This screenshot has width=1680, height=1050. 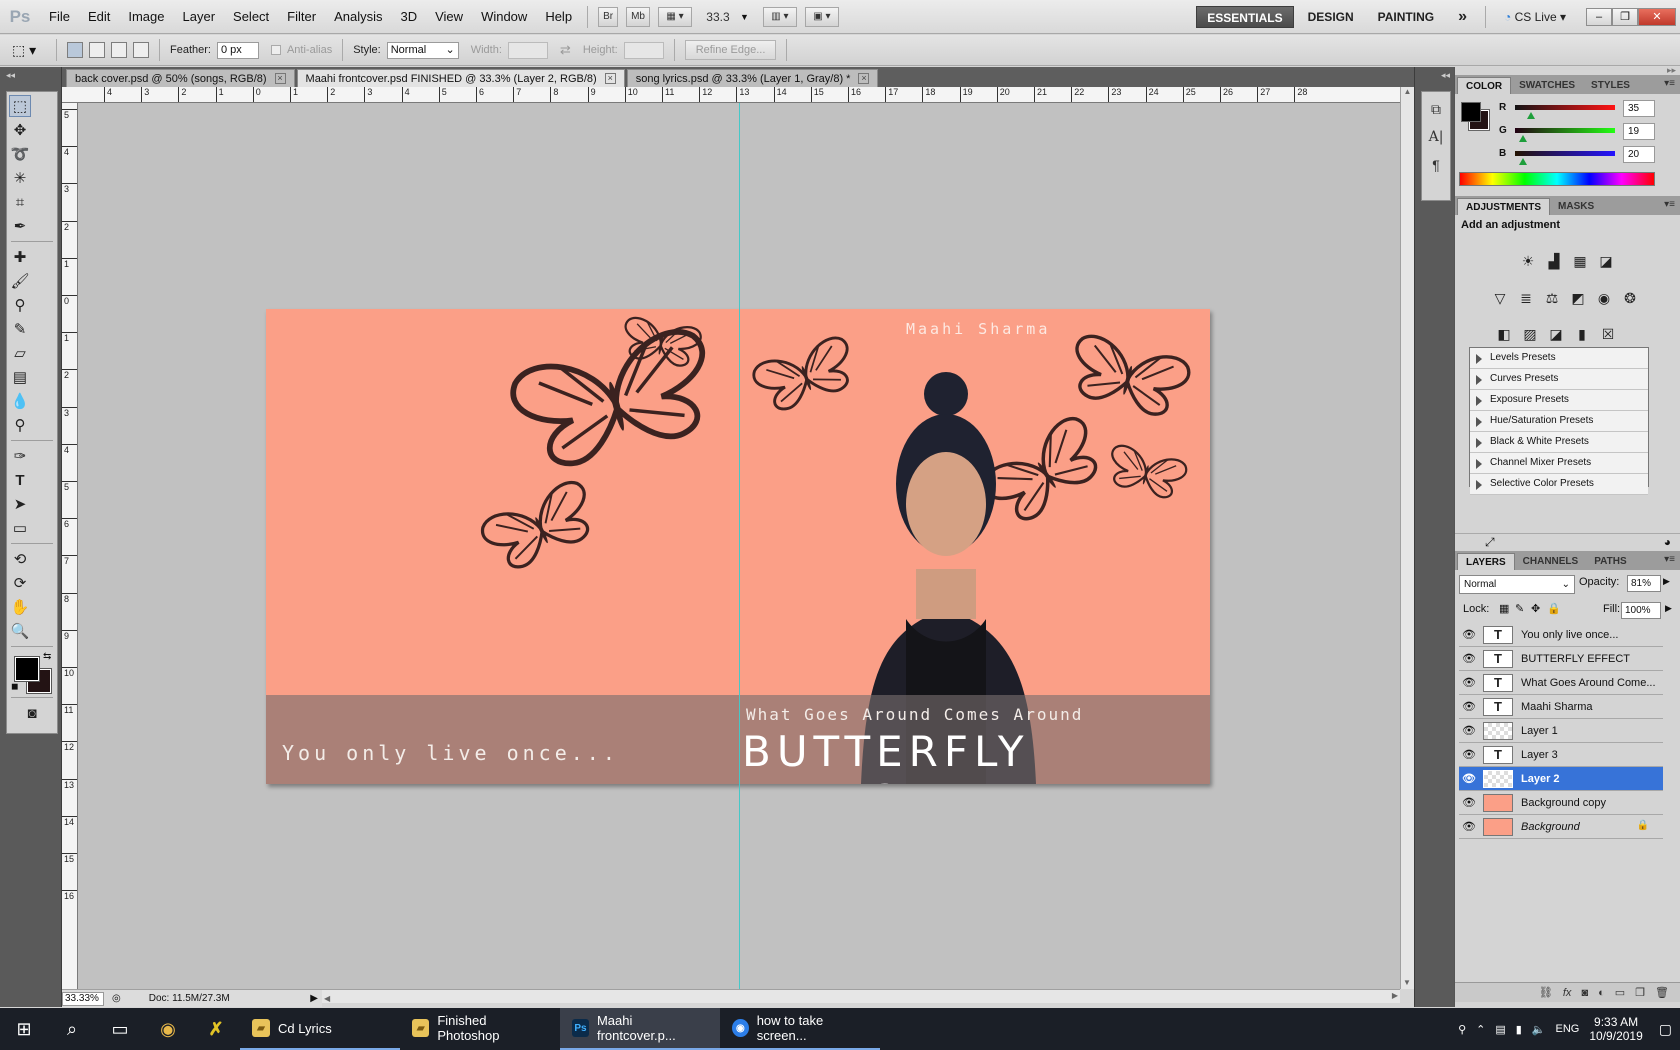 I want to click on workspace-design: DESIGN, so click(x=1331, y=17).